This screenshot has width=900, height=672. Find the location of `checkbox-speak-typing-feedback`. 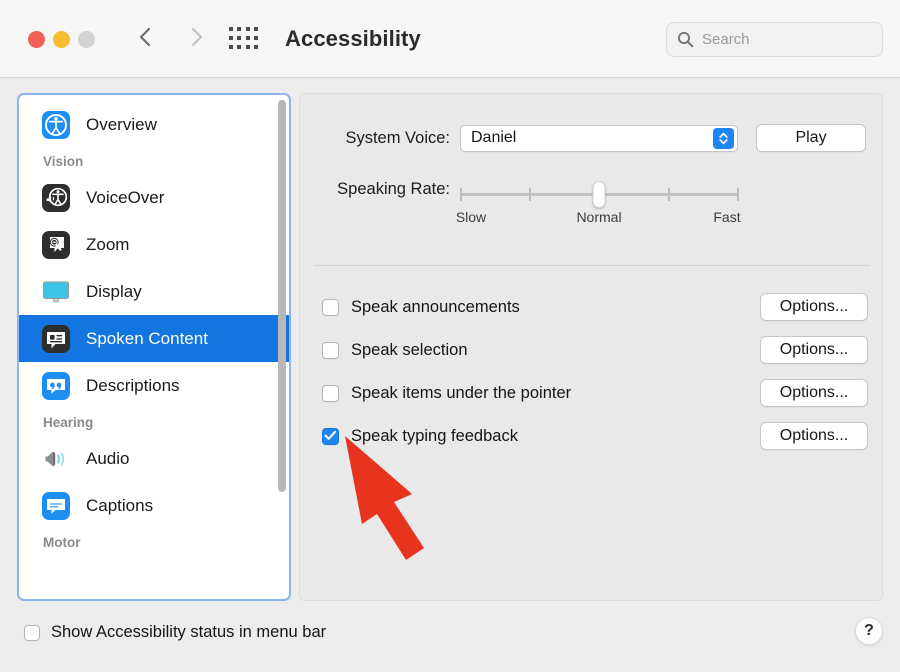

checkbox-speak-typing-feedback is located at coordinates (330, 436).